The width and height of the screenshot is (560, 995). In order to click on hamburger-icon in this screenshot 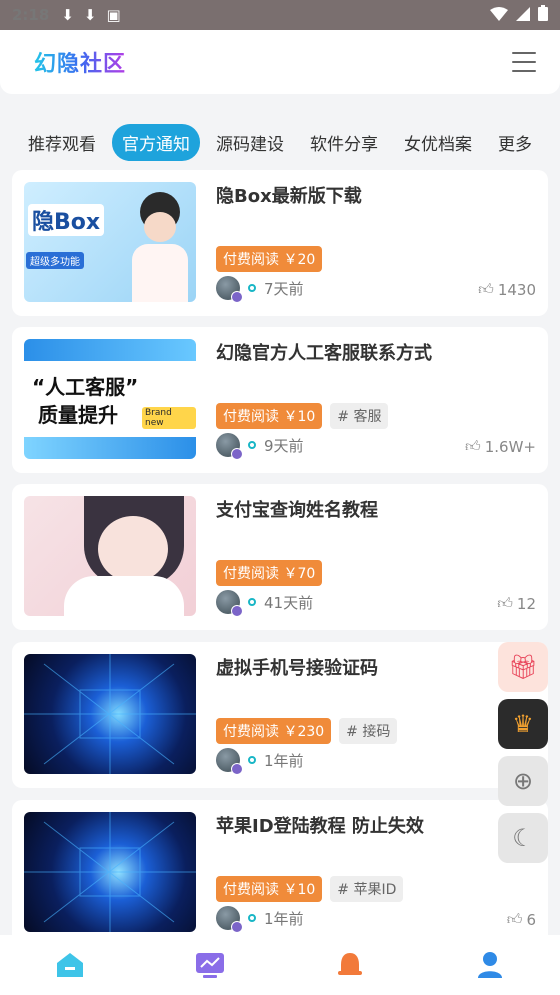, I will do `click(524, 53)`.